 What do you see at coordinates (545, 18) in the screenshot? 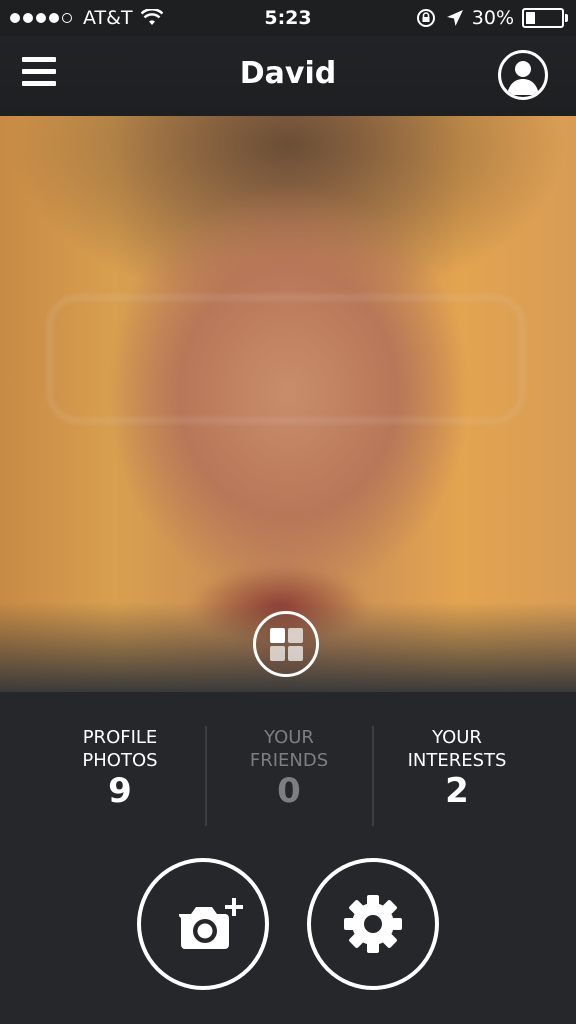
I see `battery-icon` at bounding box center [545, 18].